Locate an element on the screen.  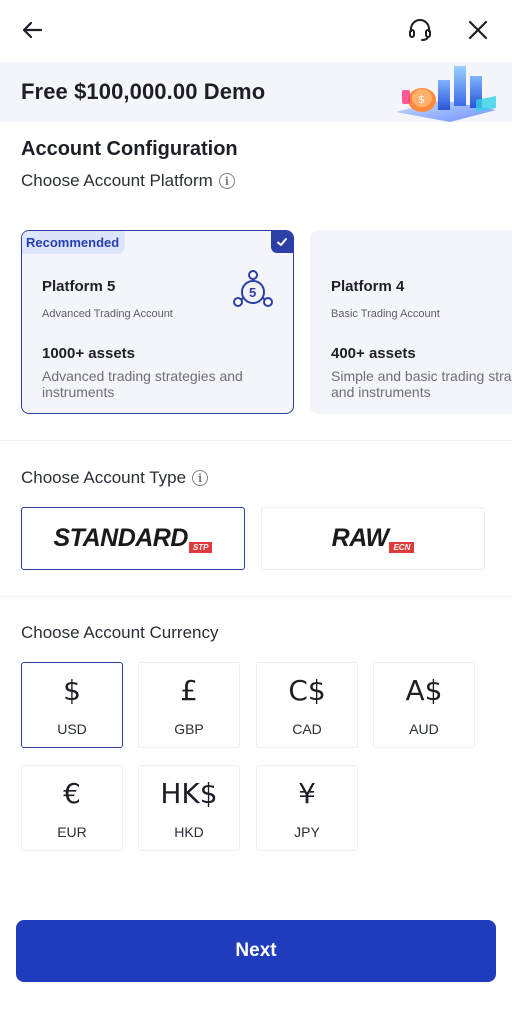
platform-subtitle: Advanced Trading Account is located at coordinates (107, 314).